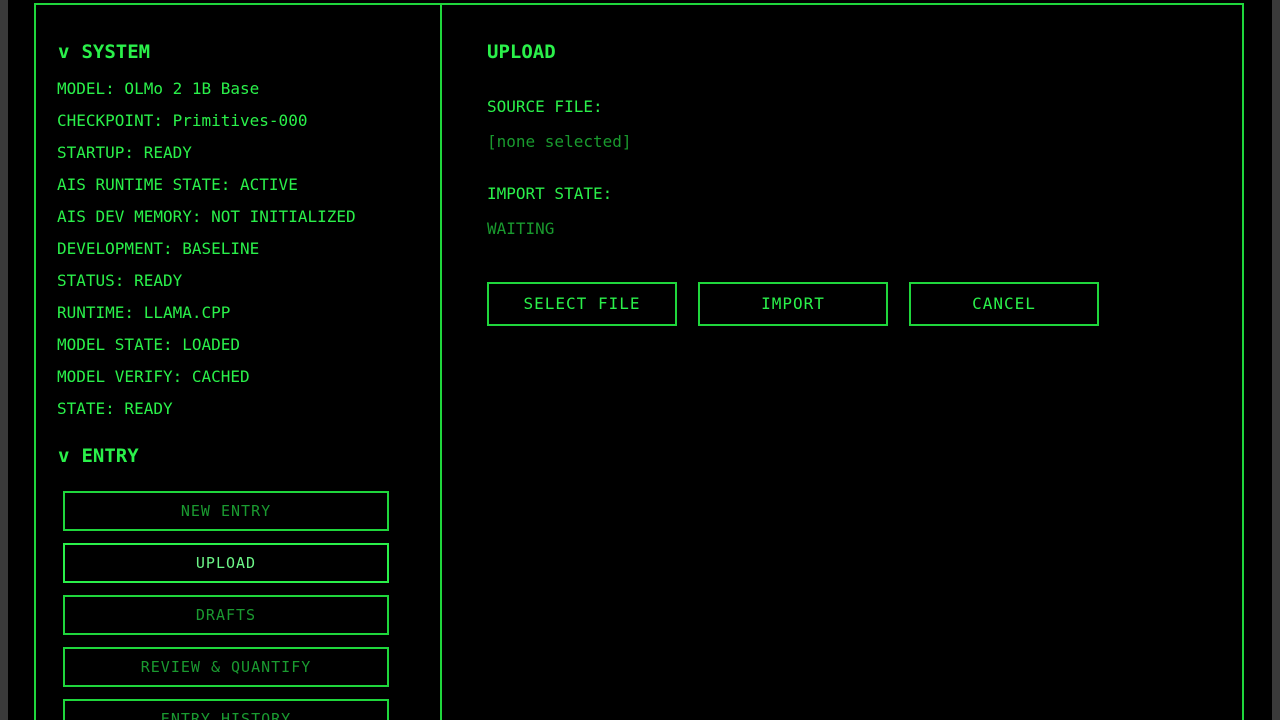 This screenshot has height=720, width=1280. What do you see at coordinates (226, 615) in the screenshot?
I see `nav-drafts-button: DRAFTS` at bounding box center [226, 615].